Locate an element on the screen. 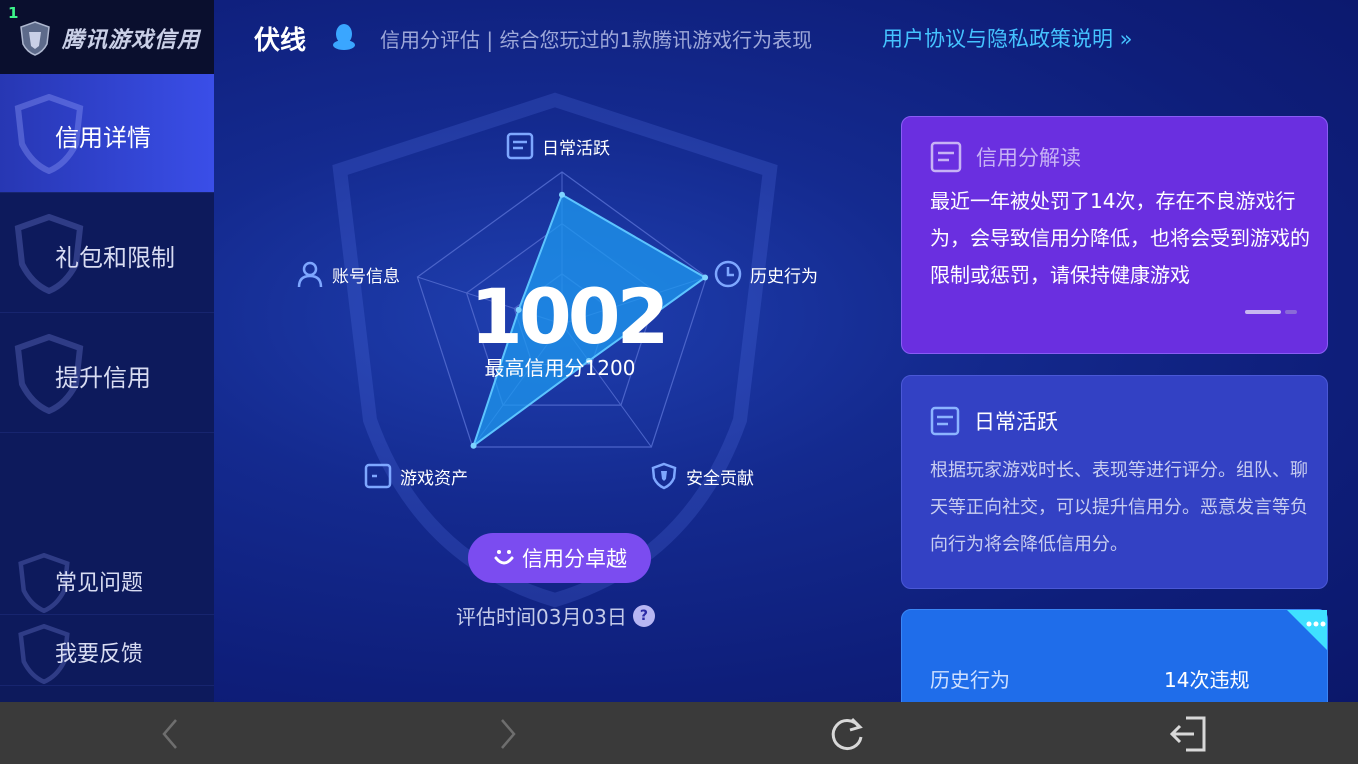  chevron-left-icon is located at coordinates (169, 734).